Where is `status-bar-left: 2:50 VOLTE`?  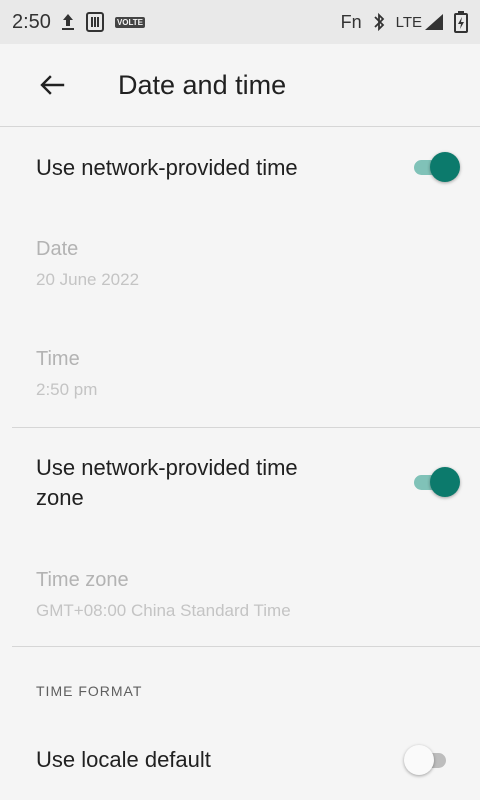
status-bar-left: 2:50 VOLTE is located at coordinates (79, 22).